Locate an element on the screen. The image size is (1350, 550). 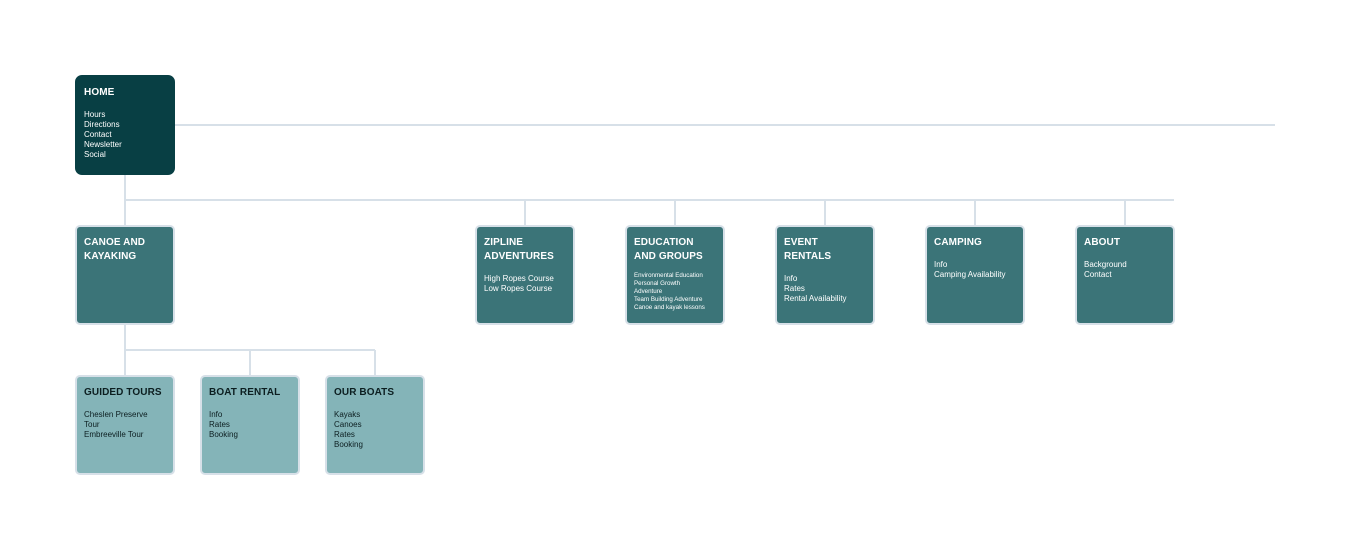
node-item: Low Ropes Course is located at coordinates (518, 288).